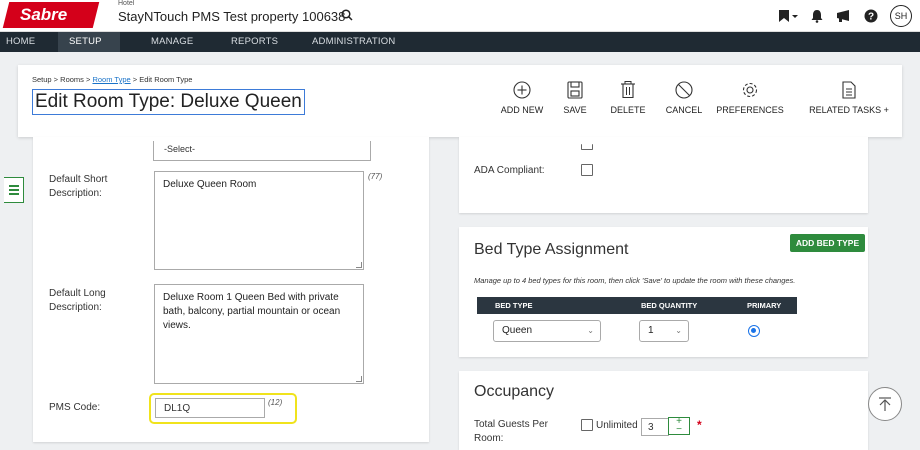 Image resolution: width=920 pixels, height=450 pixels. What do you see at coordinates (679, 426) in the screenshot?
I see `guests-stepper: + −` at bounding box center [679, 426].